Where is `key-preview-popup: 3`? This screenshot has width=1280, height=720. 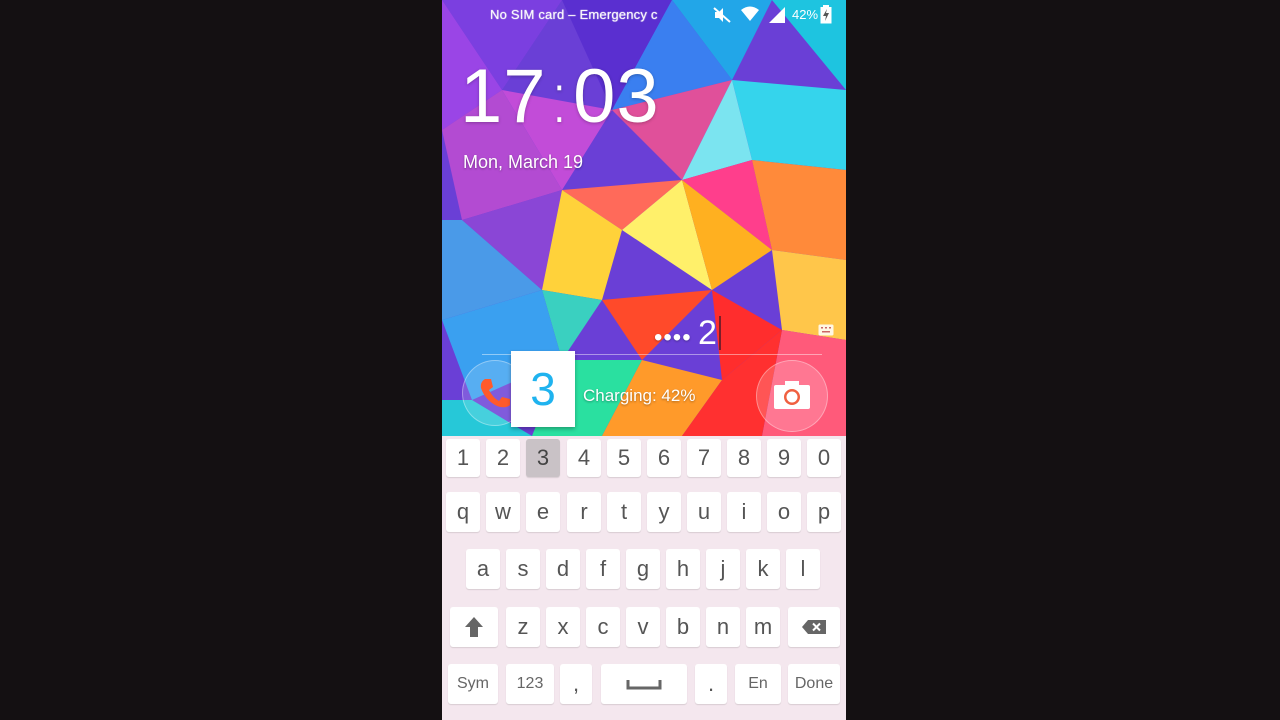
key-preview-popup: 3 is located at coordinates (543, 389).